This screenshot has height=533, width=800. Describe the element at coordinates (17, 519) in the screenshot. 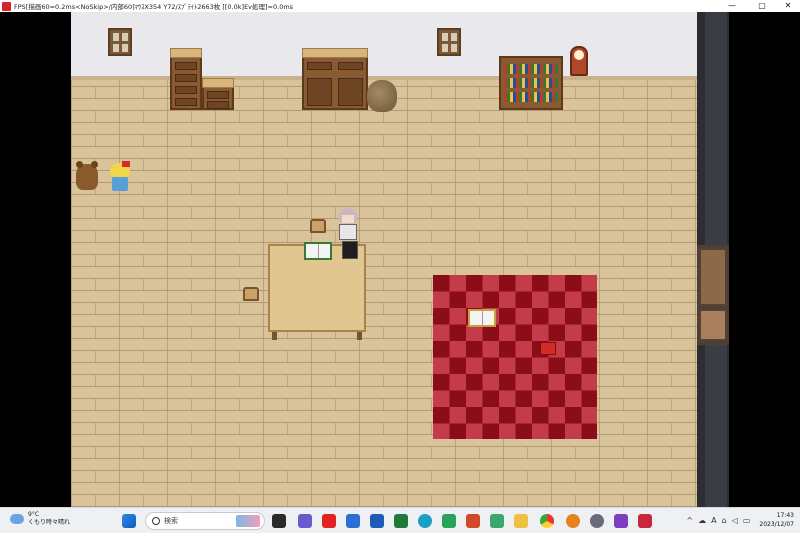

I see `cloud-icon` at that location.